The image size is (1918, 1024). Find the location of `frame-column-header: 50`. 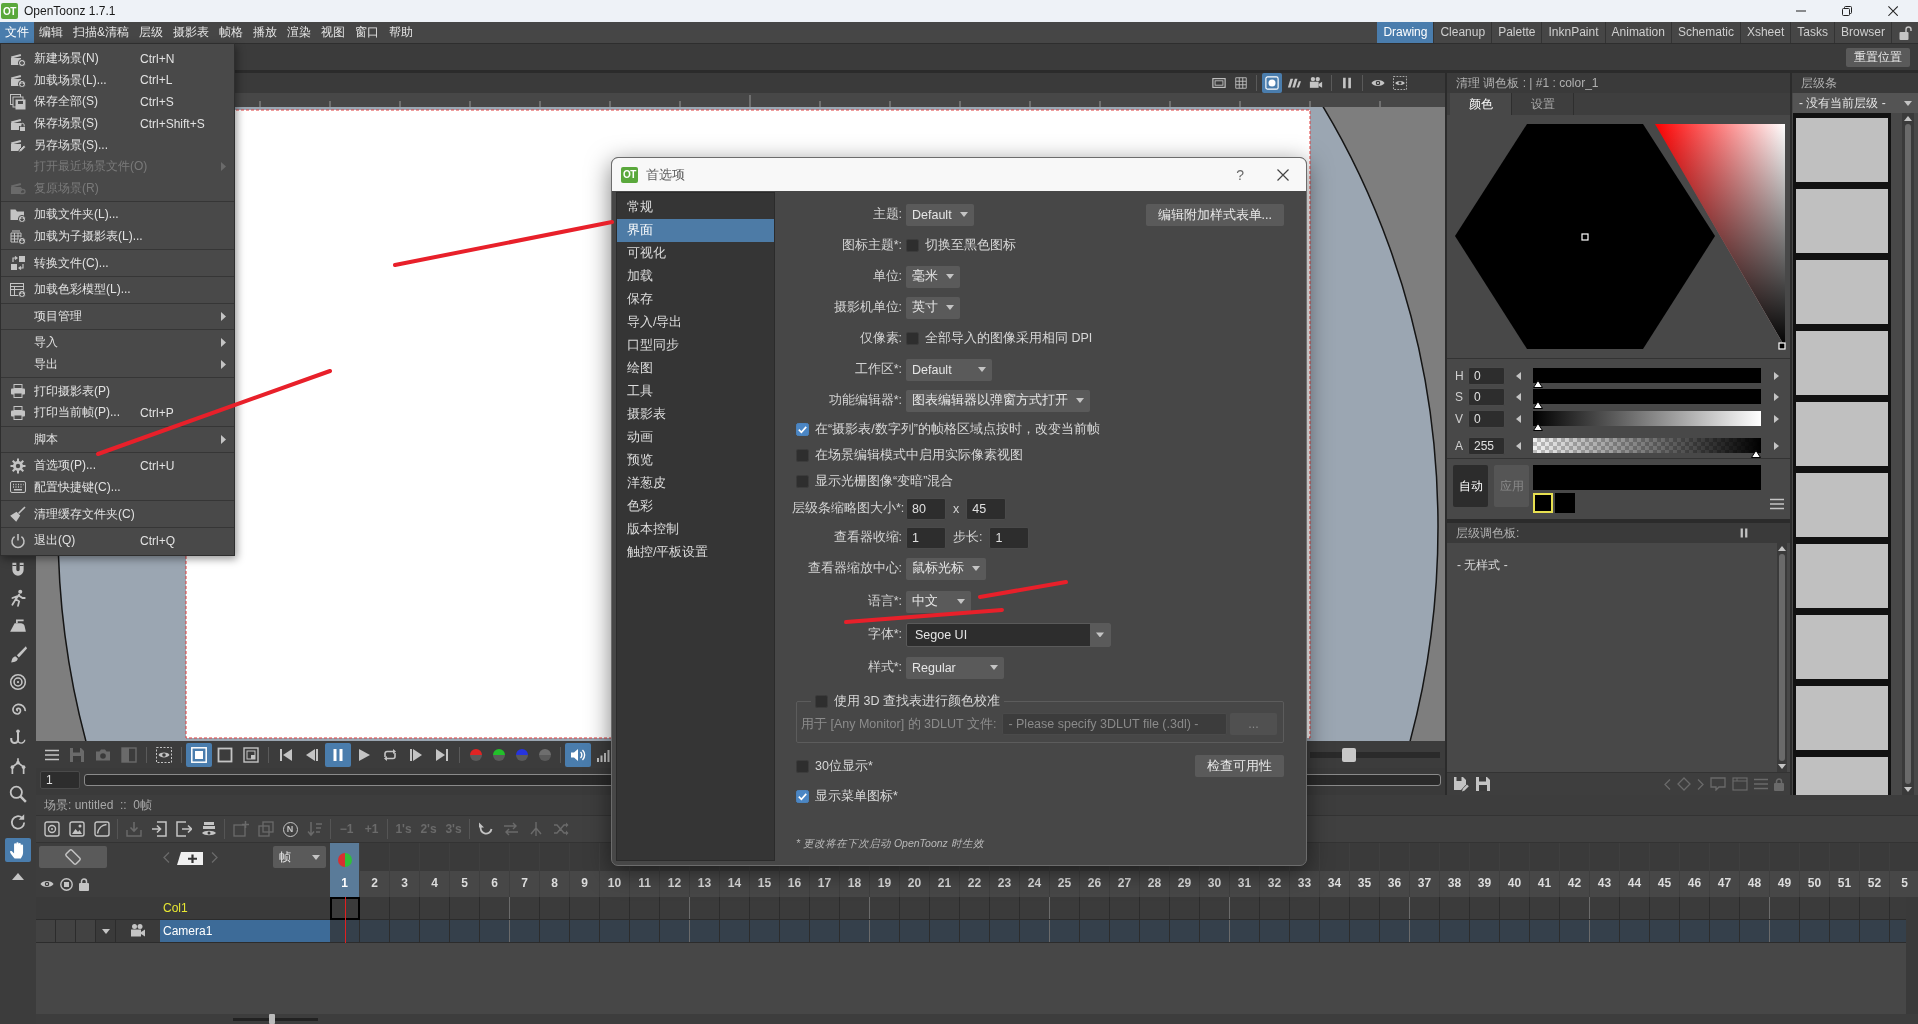

frame-column-header: 50 is located at coordinates (1815, 870).